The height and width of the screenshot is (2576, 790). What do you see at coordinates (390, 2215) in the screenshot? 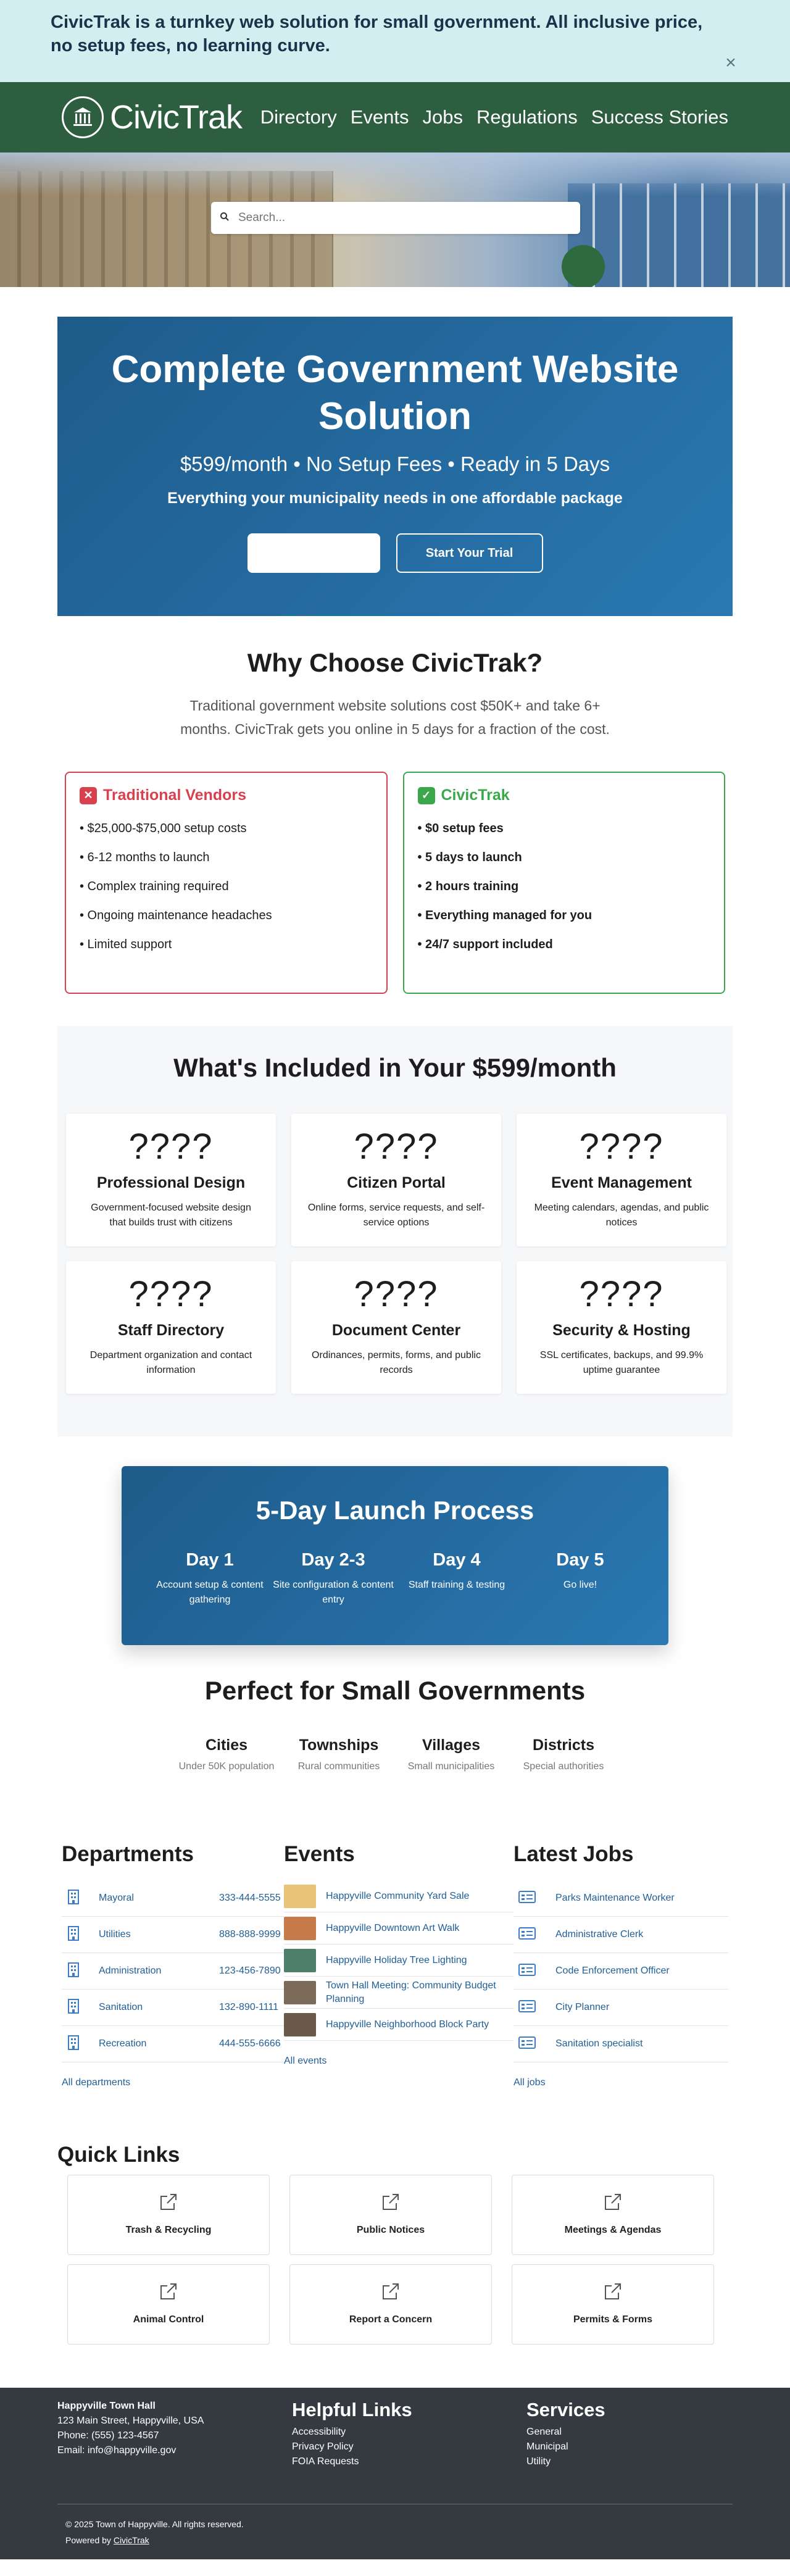
I see `quick-link-card: Public Notices` at bounding box center [390, 2215].